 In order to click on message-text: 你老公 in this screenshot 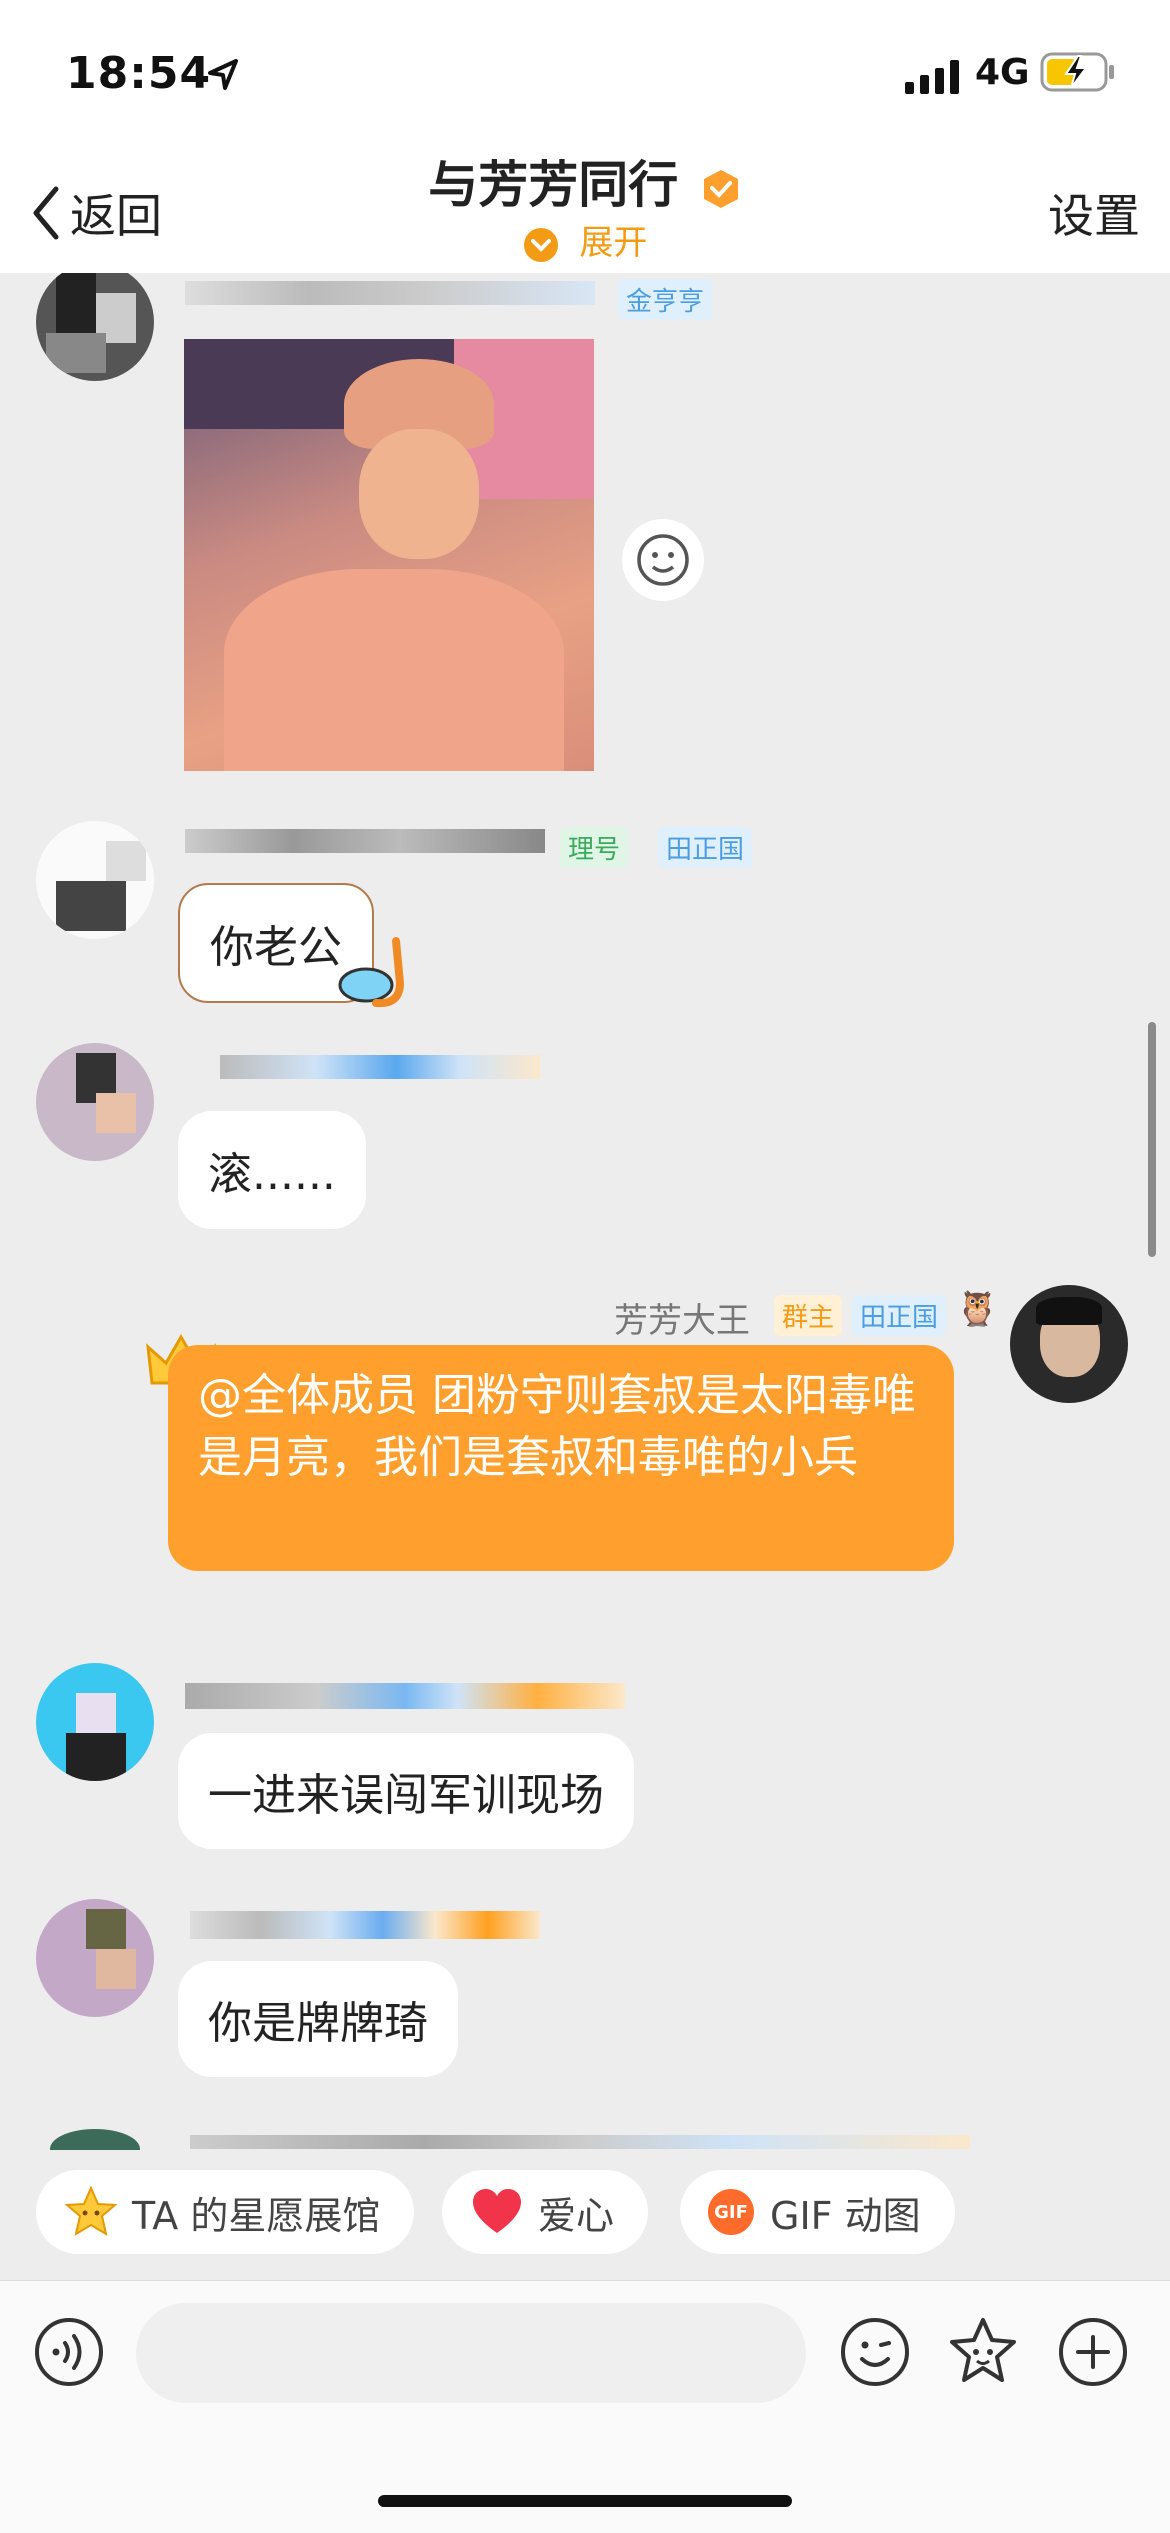, I will do `click(276, 947)`.